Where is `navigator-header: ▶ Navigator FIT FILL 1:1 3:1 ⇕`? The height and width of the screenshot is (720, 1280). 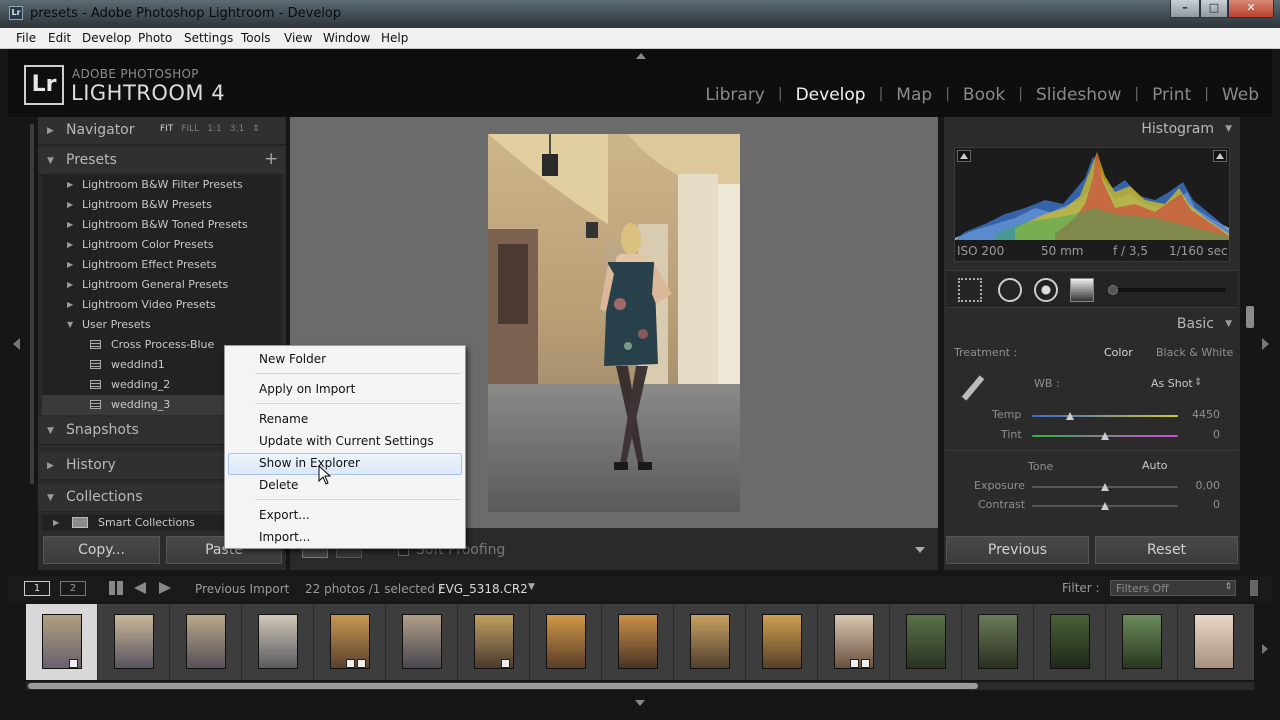 navigator-header: ▶ Navigator FIT FILL 1:1 3:1 ⇕ is located at coordinates (162, 131).